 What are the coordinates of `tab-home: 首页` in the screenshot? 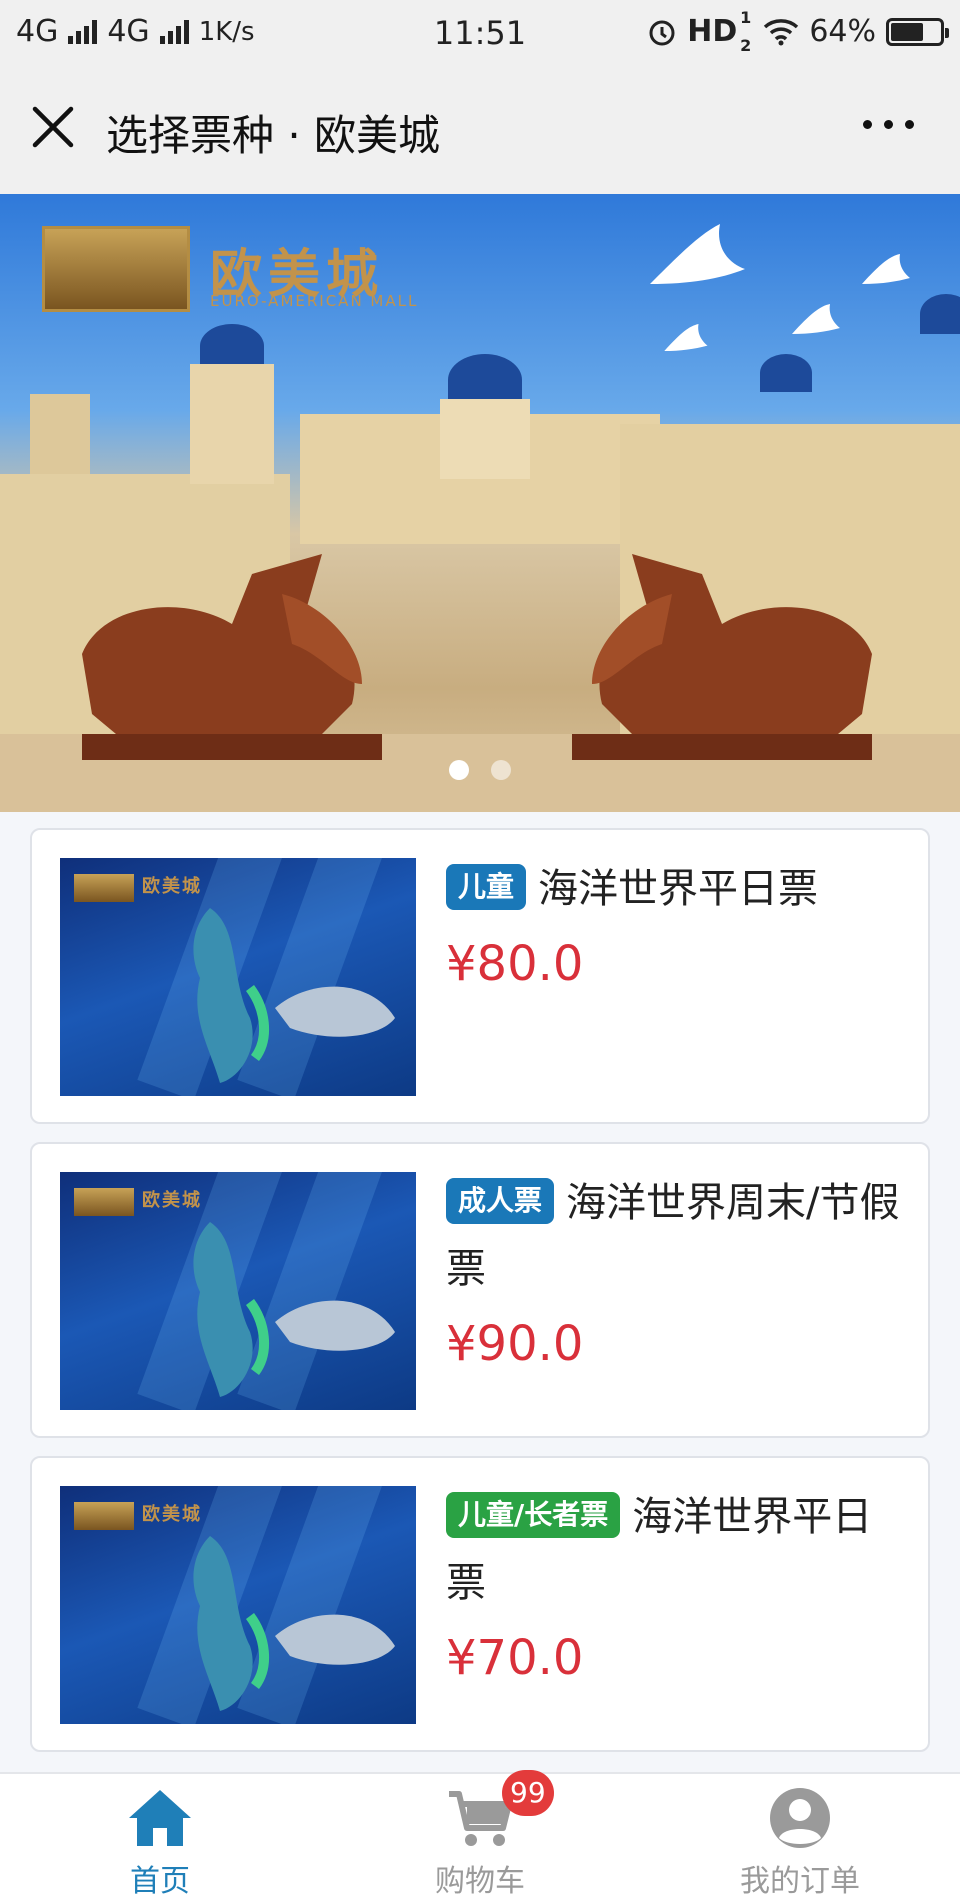 It's located at (160, 1837).